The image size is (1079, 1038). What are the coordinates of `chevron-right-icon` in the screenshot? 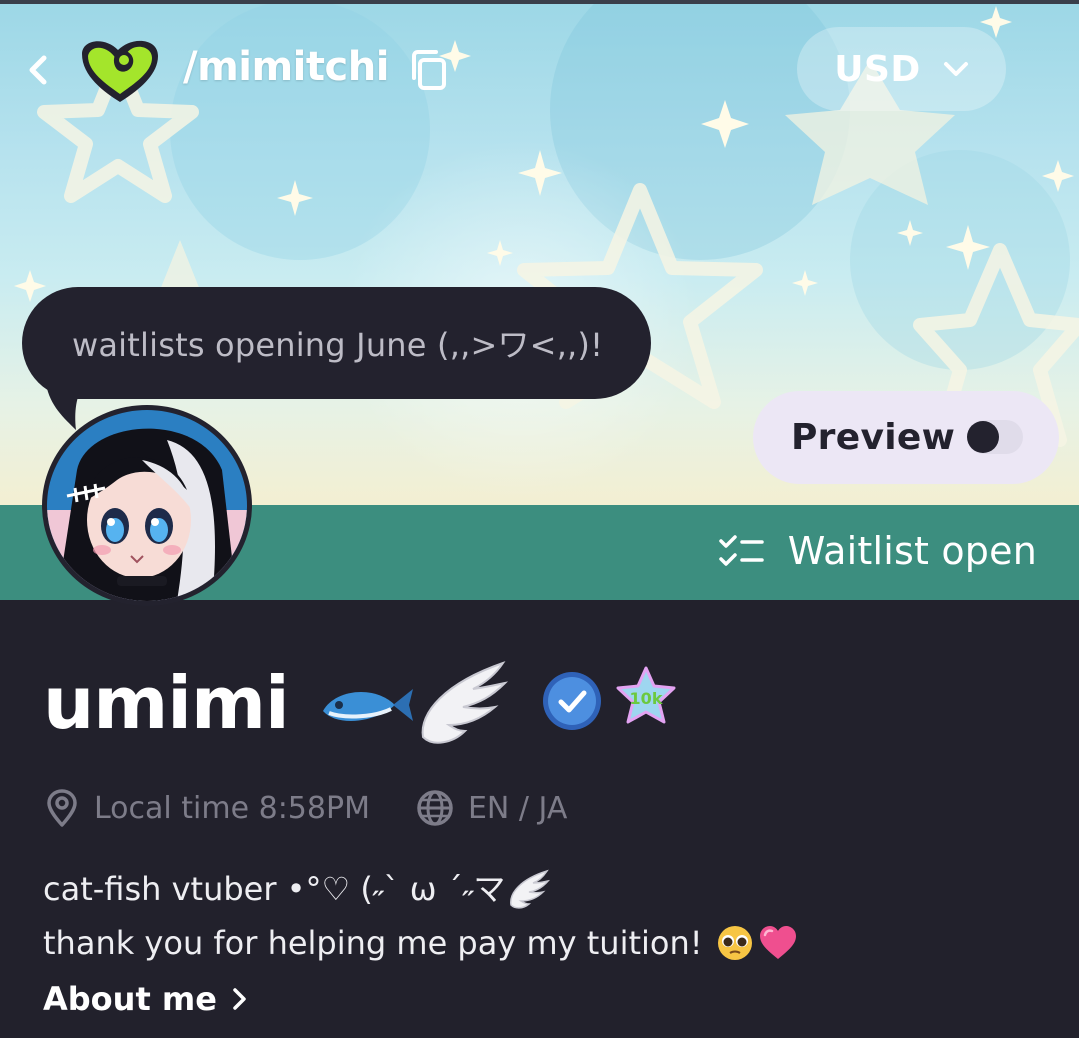 It's located at (239, 999).